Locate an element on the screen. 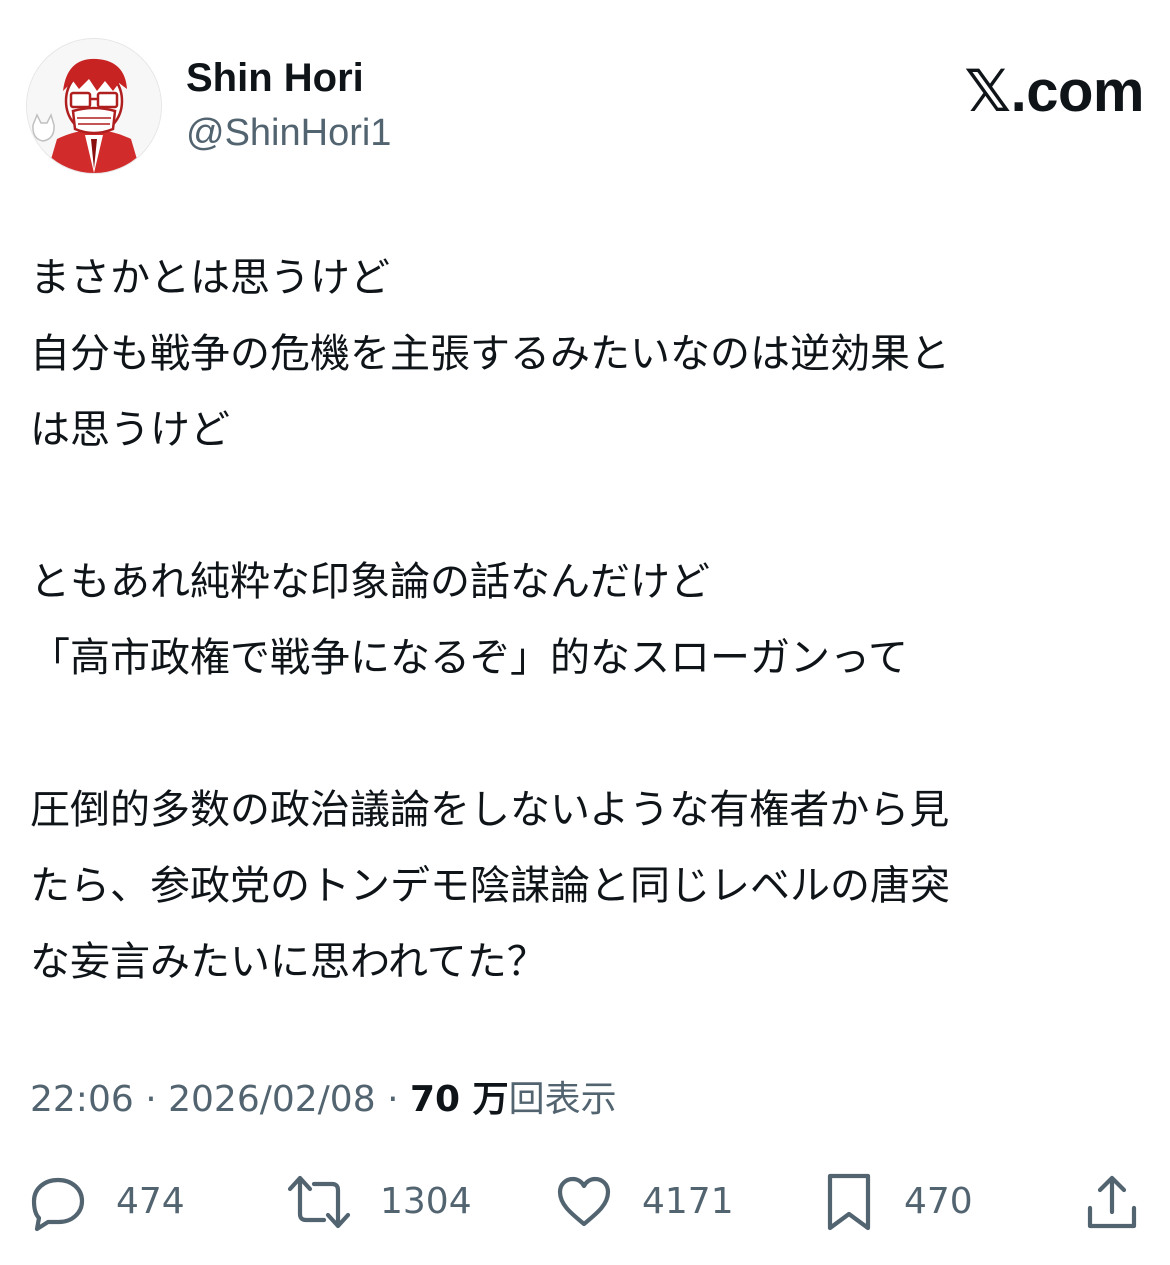 Image resolution: width=1170 pixels, height=1265 pixels. views-label: 回表示 is located at coordinates (562, 1099).